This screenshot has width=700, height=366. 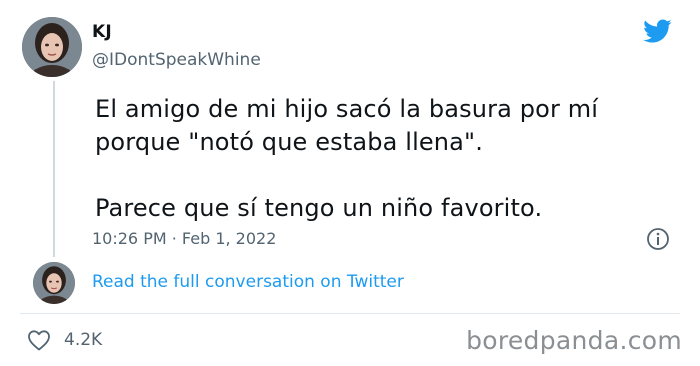 I want to click on read-conversation-link: Read the full conversation on Twitter, so click(x=248, y=282).